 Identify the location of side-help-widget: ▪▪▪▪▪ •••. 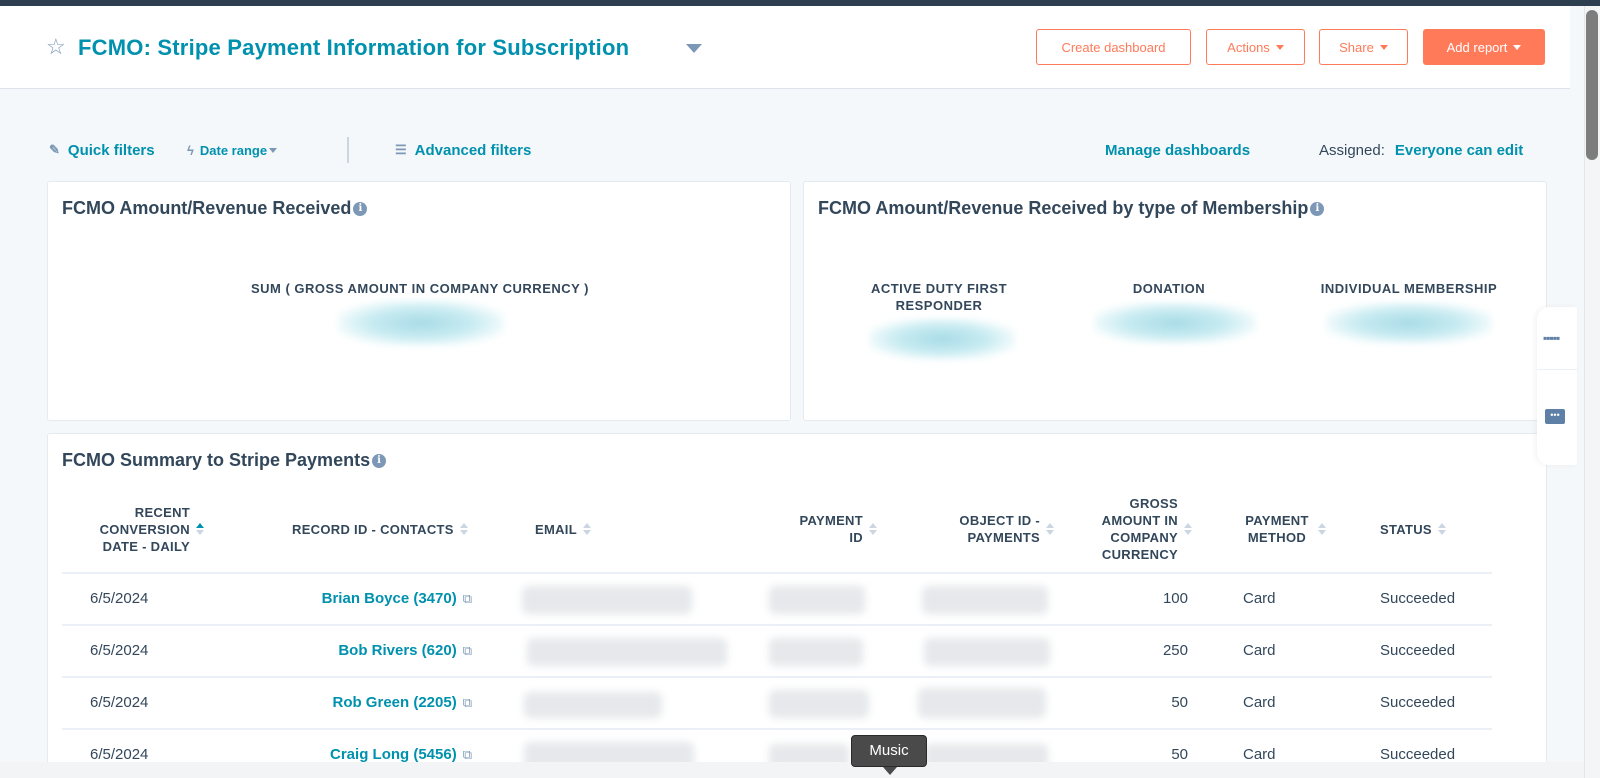
(1557, 386).